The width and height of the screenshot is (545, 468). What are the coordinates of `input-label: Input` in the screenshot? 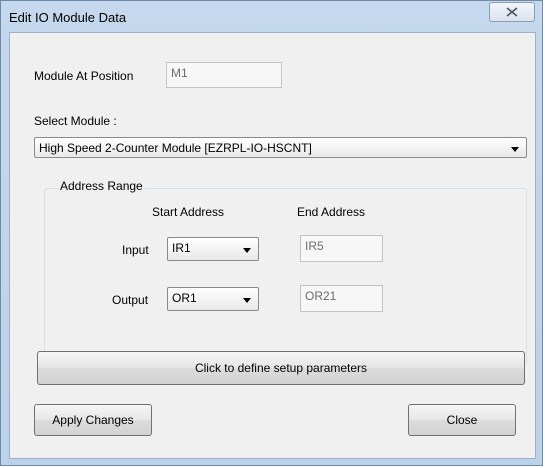 It's located at (135, 250).